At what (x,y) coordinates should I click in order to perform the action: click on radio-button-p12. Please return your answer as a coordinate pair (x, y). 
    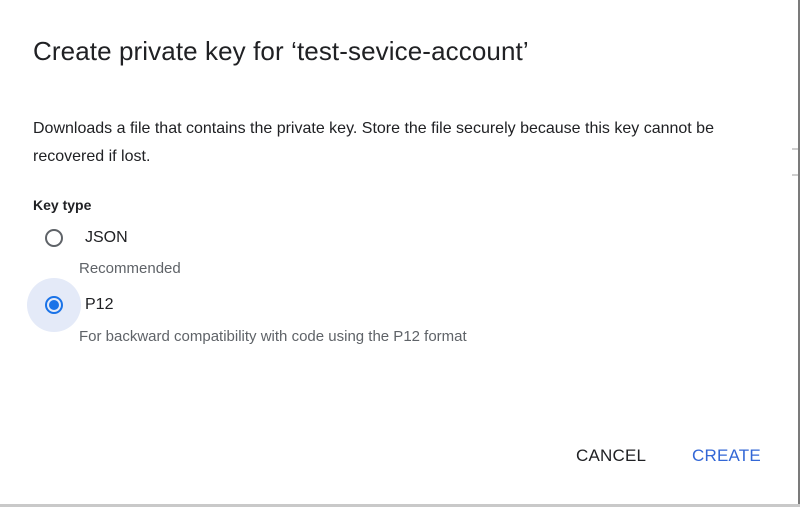
    Looking at the image, I should click on (54, 305).